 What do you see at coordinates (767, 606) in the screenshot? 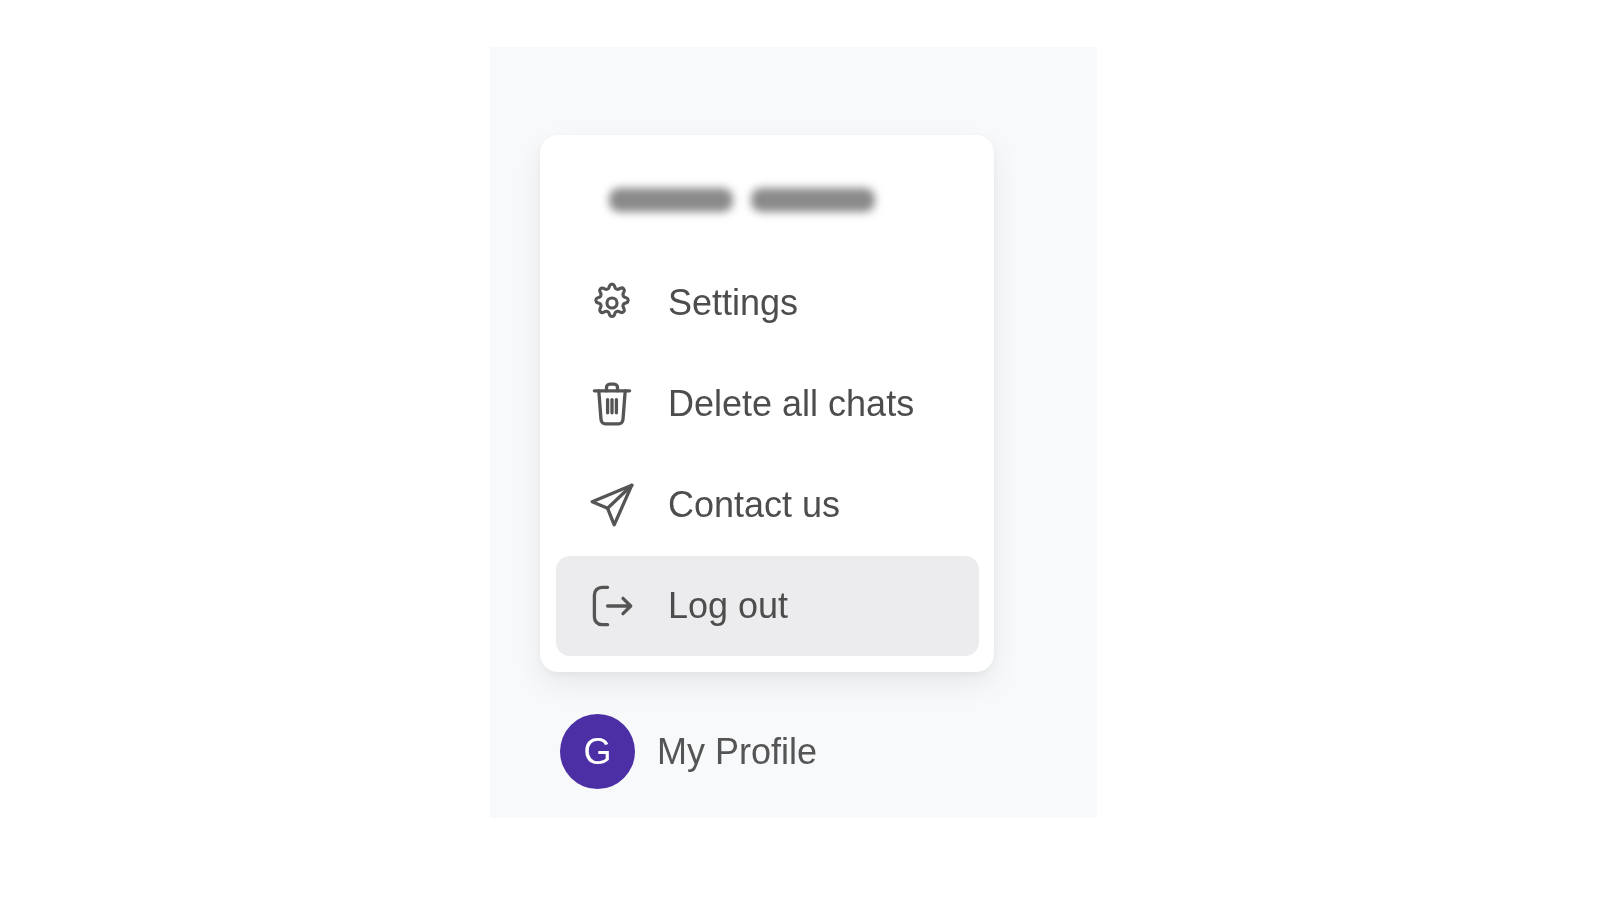
I see `menu-item: Log out` at bounding box center [767, 606].